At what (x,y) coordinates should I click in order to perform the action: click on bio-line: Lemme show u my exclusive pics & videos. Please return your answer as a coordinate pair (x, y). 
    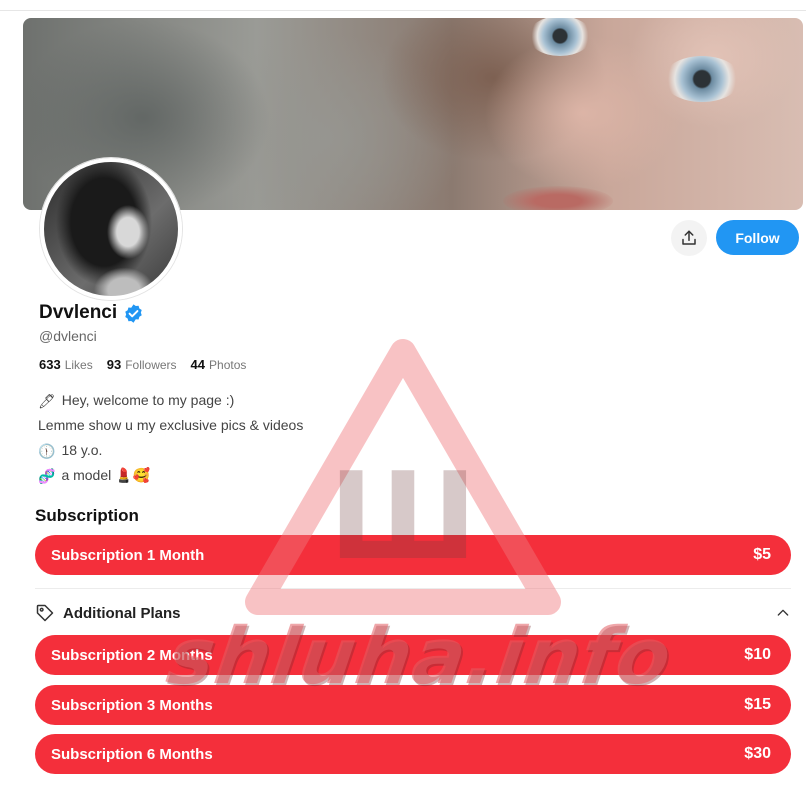
    Looking at the image, I should click on (171, 425).